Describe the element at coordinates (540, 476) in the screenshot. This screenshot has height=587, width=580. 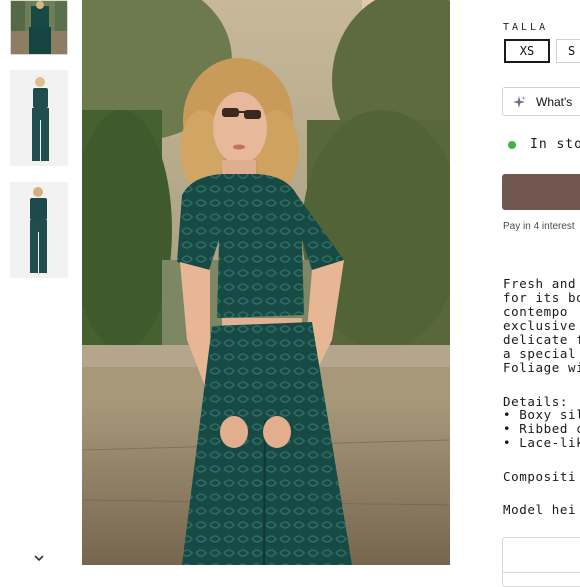
I see `composition-label: Compositi` at that location.